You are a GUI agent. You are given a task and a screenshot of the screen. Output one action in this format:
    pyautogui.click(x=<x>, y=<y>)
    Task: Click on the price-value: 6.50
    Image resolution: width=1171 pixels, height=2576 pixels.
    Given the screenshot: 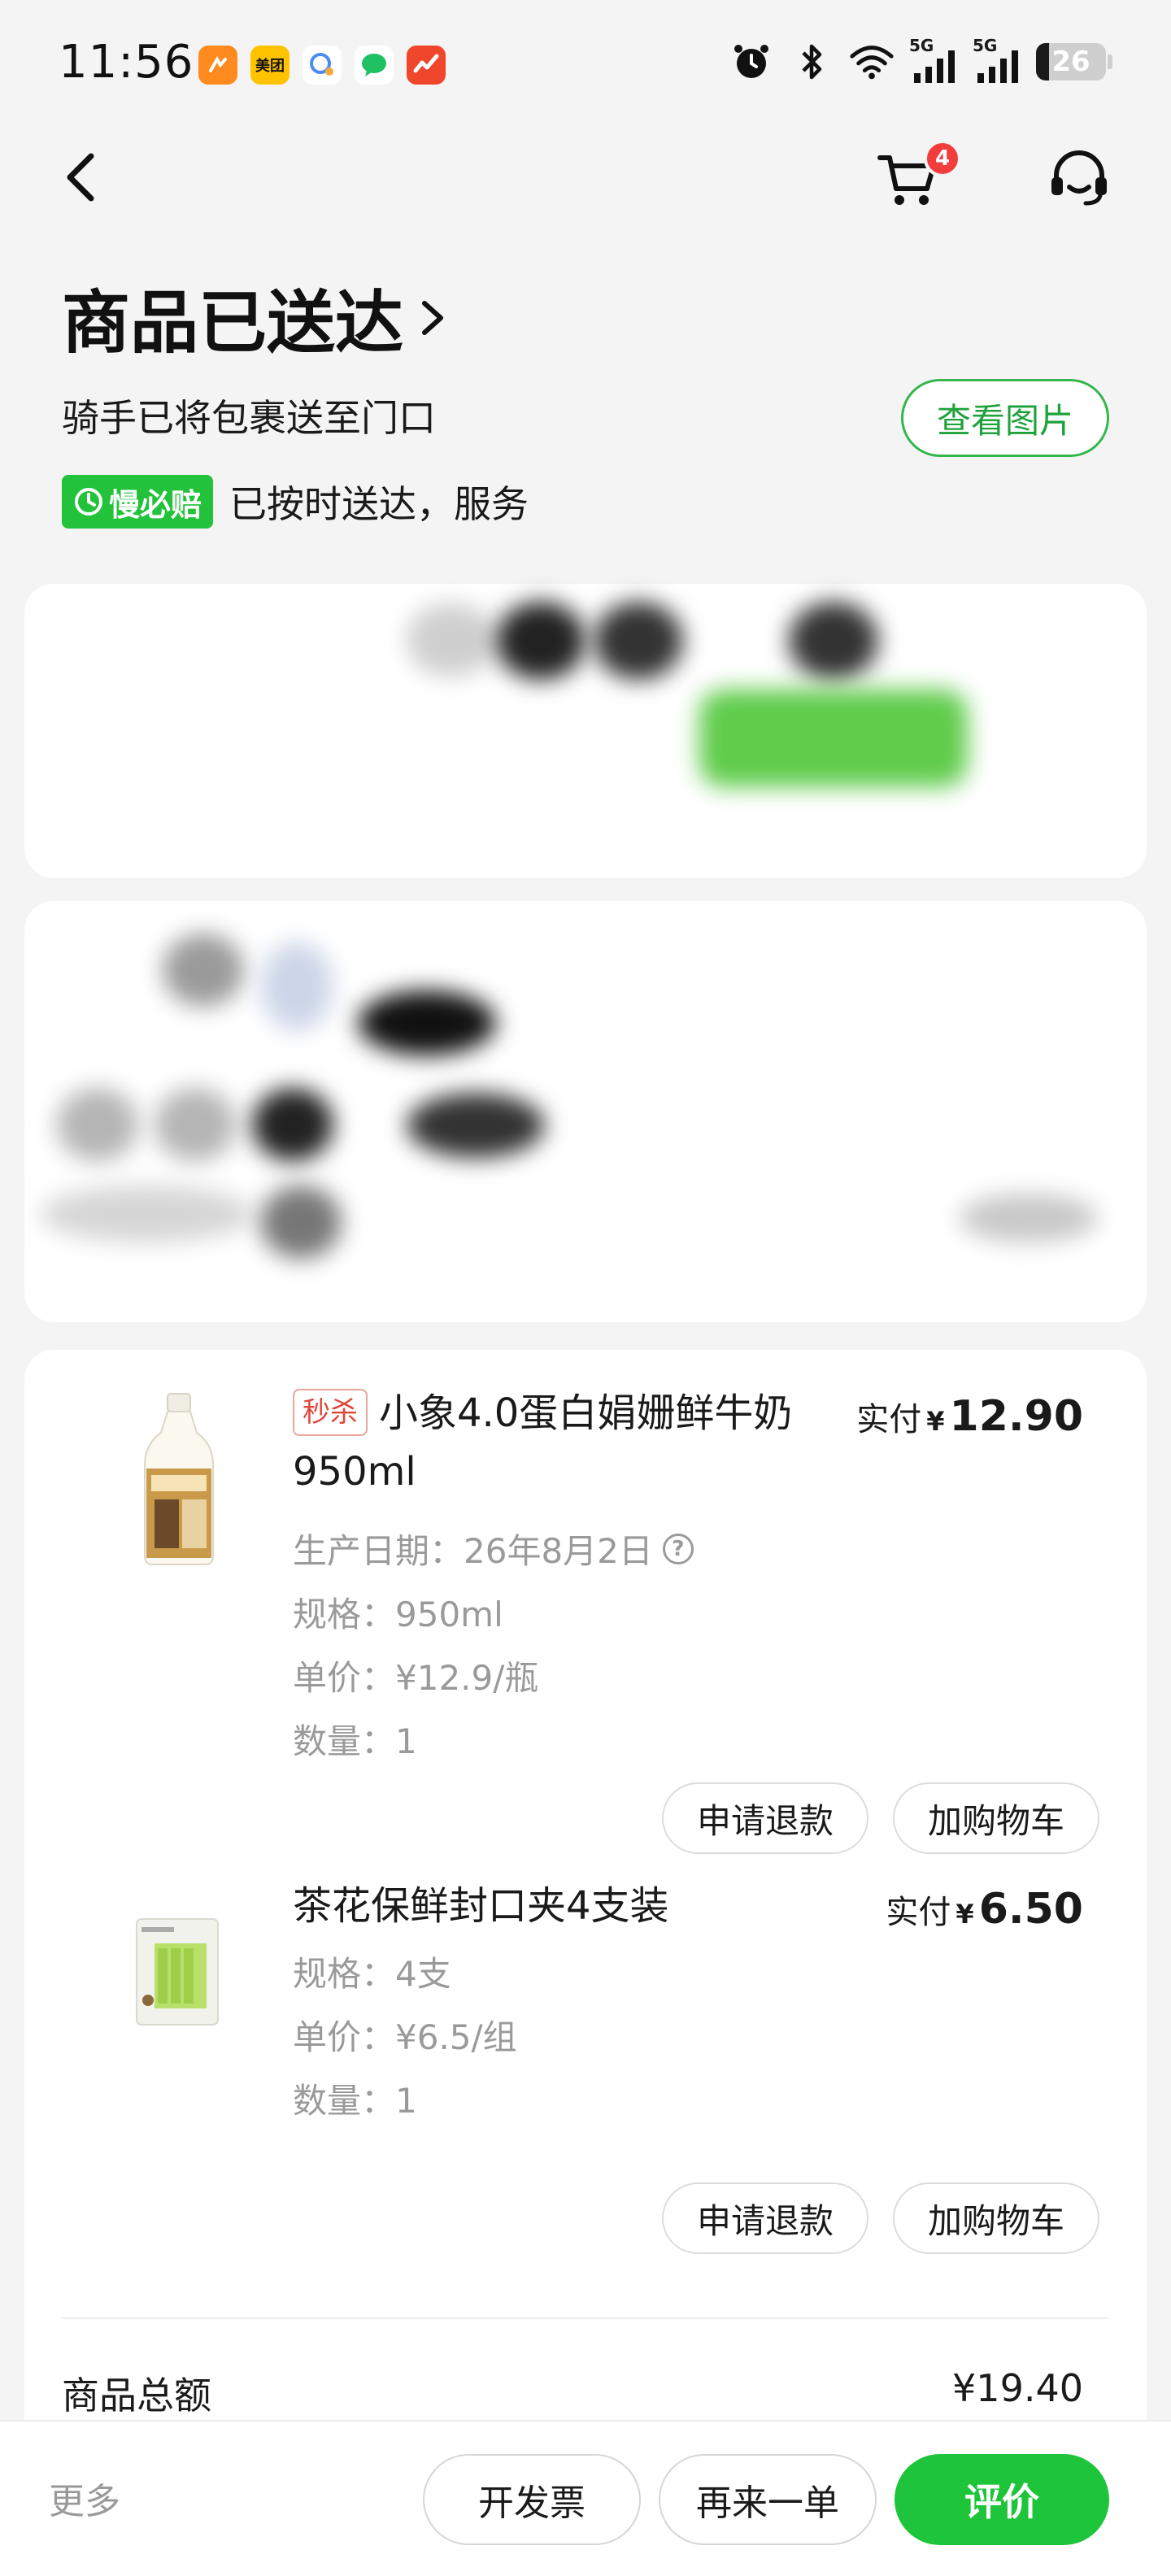 What is the action you would take?
    pyautogui.click(x=1030, y=1910)
    